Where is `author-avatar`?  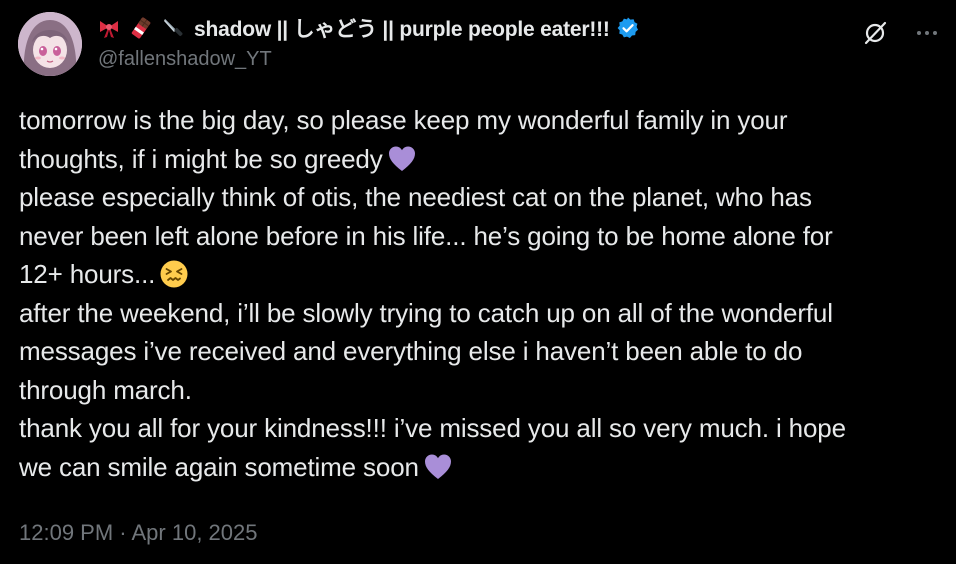 author-avatar is located at coordinates (50, 44).